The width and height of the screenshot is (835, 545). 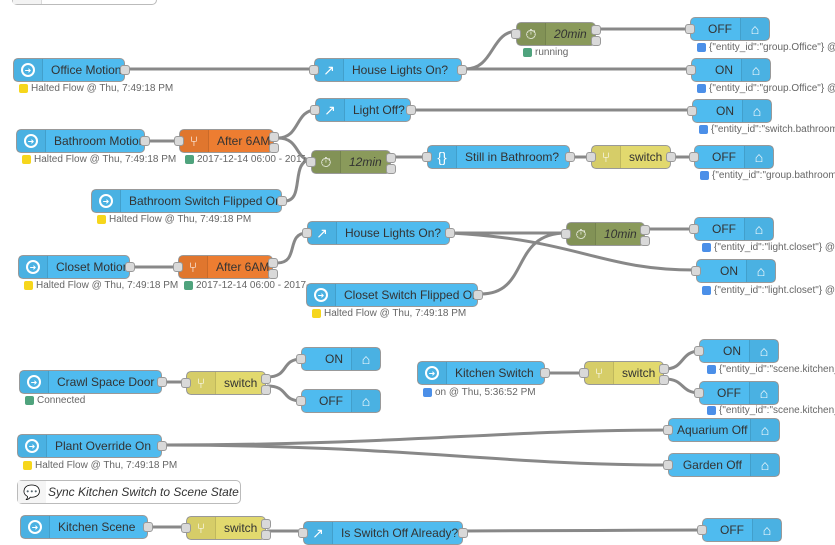 I want to click on delay-20min-node: ⏱ 20min, so click(x=556, y=34).